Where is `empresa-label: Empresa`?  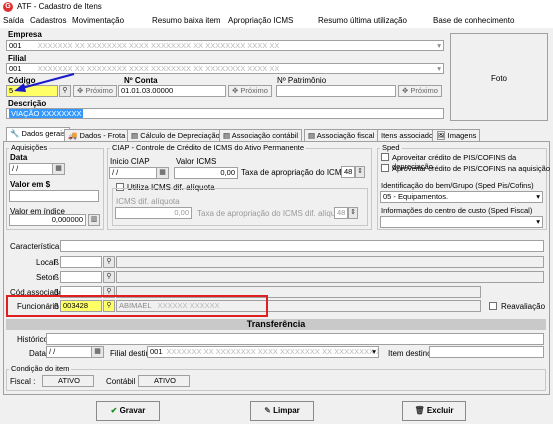
empresa-label: Empresa is located at coordinates (25, 34).